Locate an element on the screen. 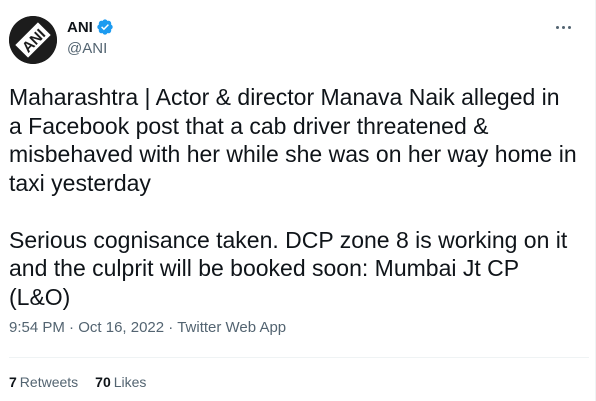 The image size is (596, 401). author-name-row: ANI is located at coordinates (90, 27).